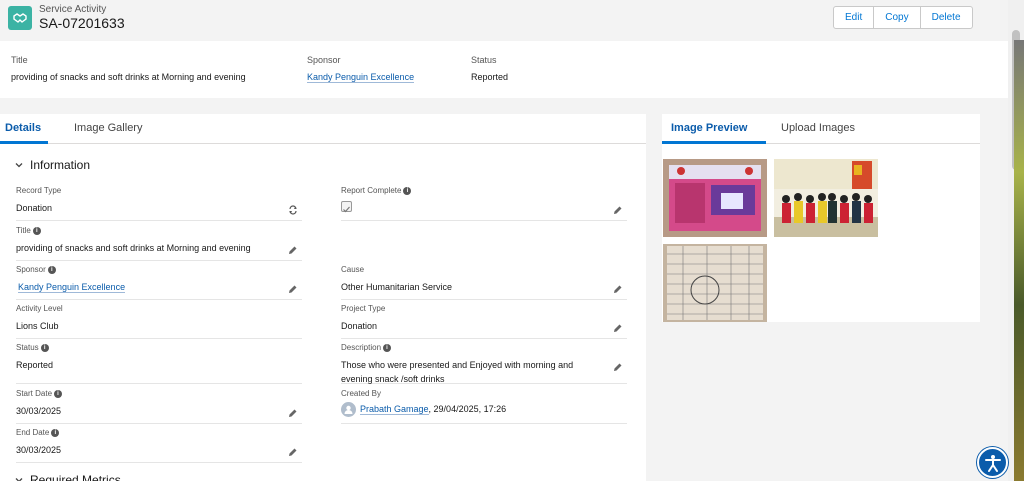 The width and height of the screenshot is (1024, 481). I want to click on highlight-sponsor-label: Sponsor, so click(324, 60).